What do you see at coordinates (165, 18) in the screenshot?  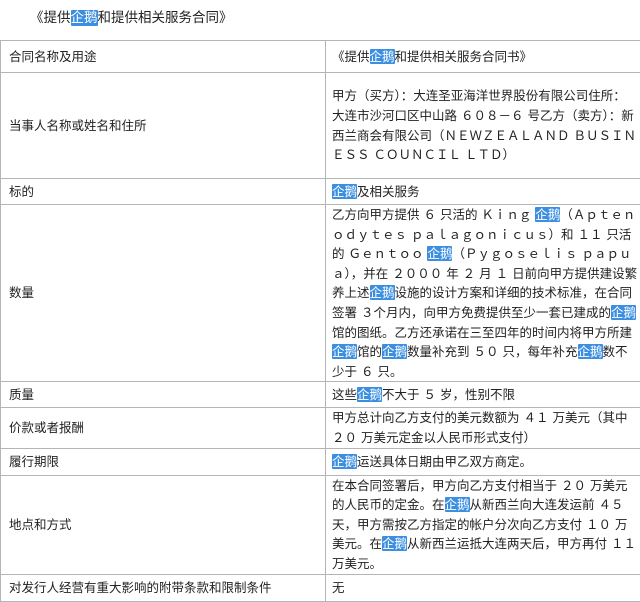 I see `document-title-suffix: 和提供相关服务合同》` at bounding box center [165, 18].